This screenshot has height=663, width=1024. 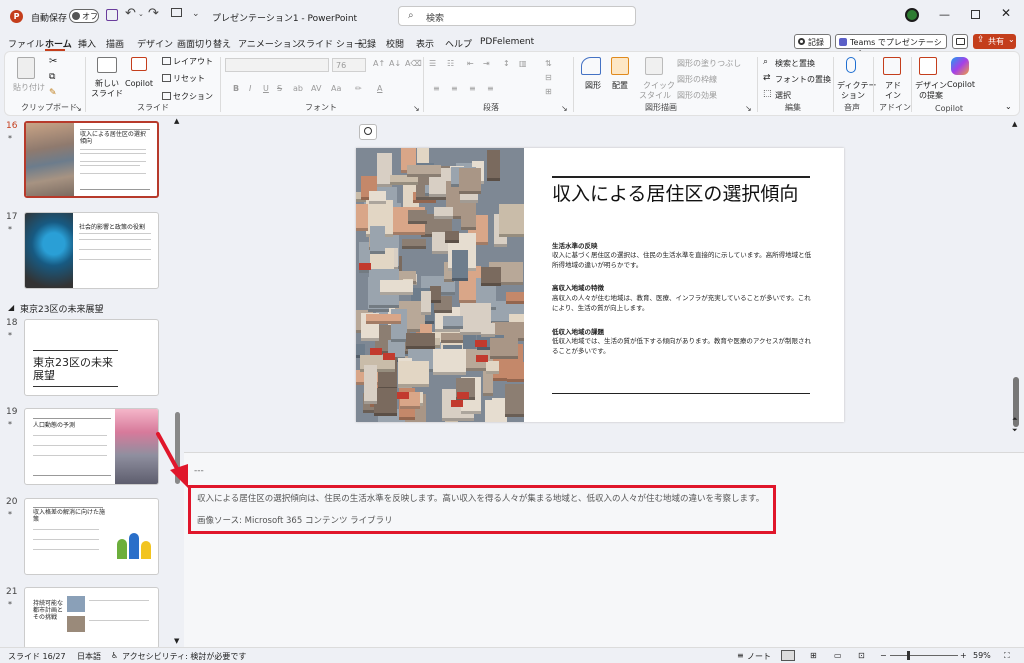 I want to click on arrange-icon, so click(x=620, y=66).